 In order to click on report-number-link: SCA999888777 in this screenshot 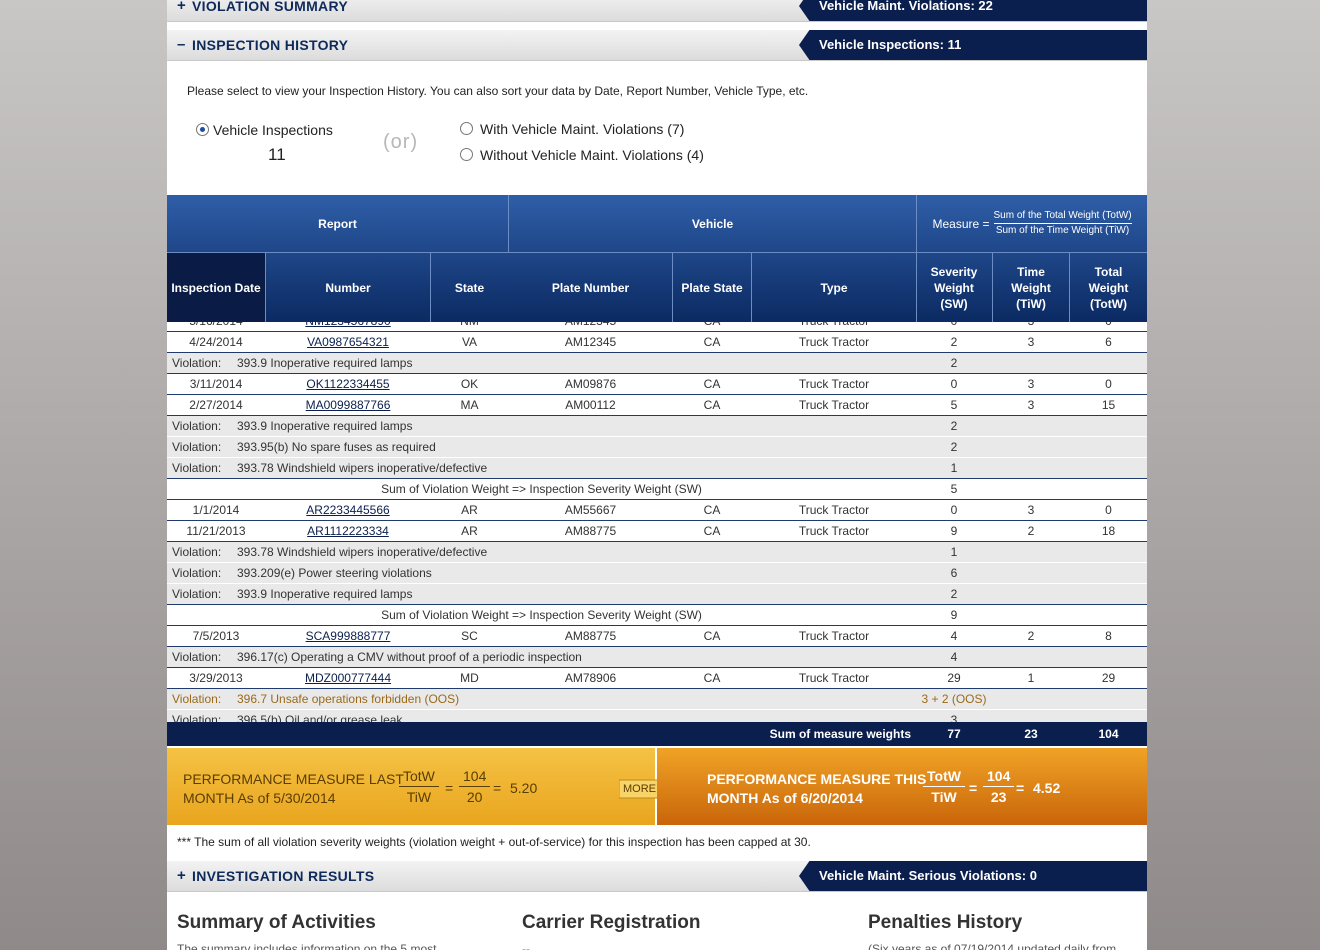, I will do `click(348, 636)`.